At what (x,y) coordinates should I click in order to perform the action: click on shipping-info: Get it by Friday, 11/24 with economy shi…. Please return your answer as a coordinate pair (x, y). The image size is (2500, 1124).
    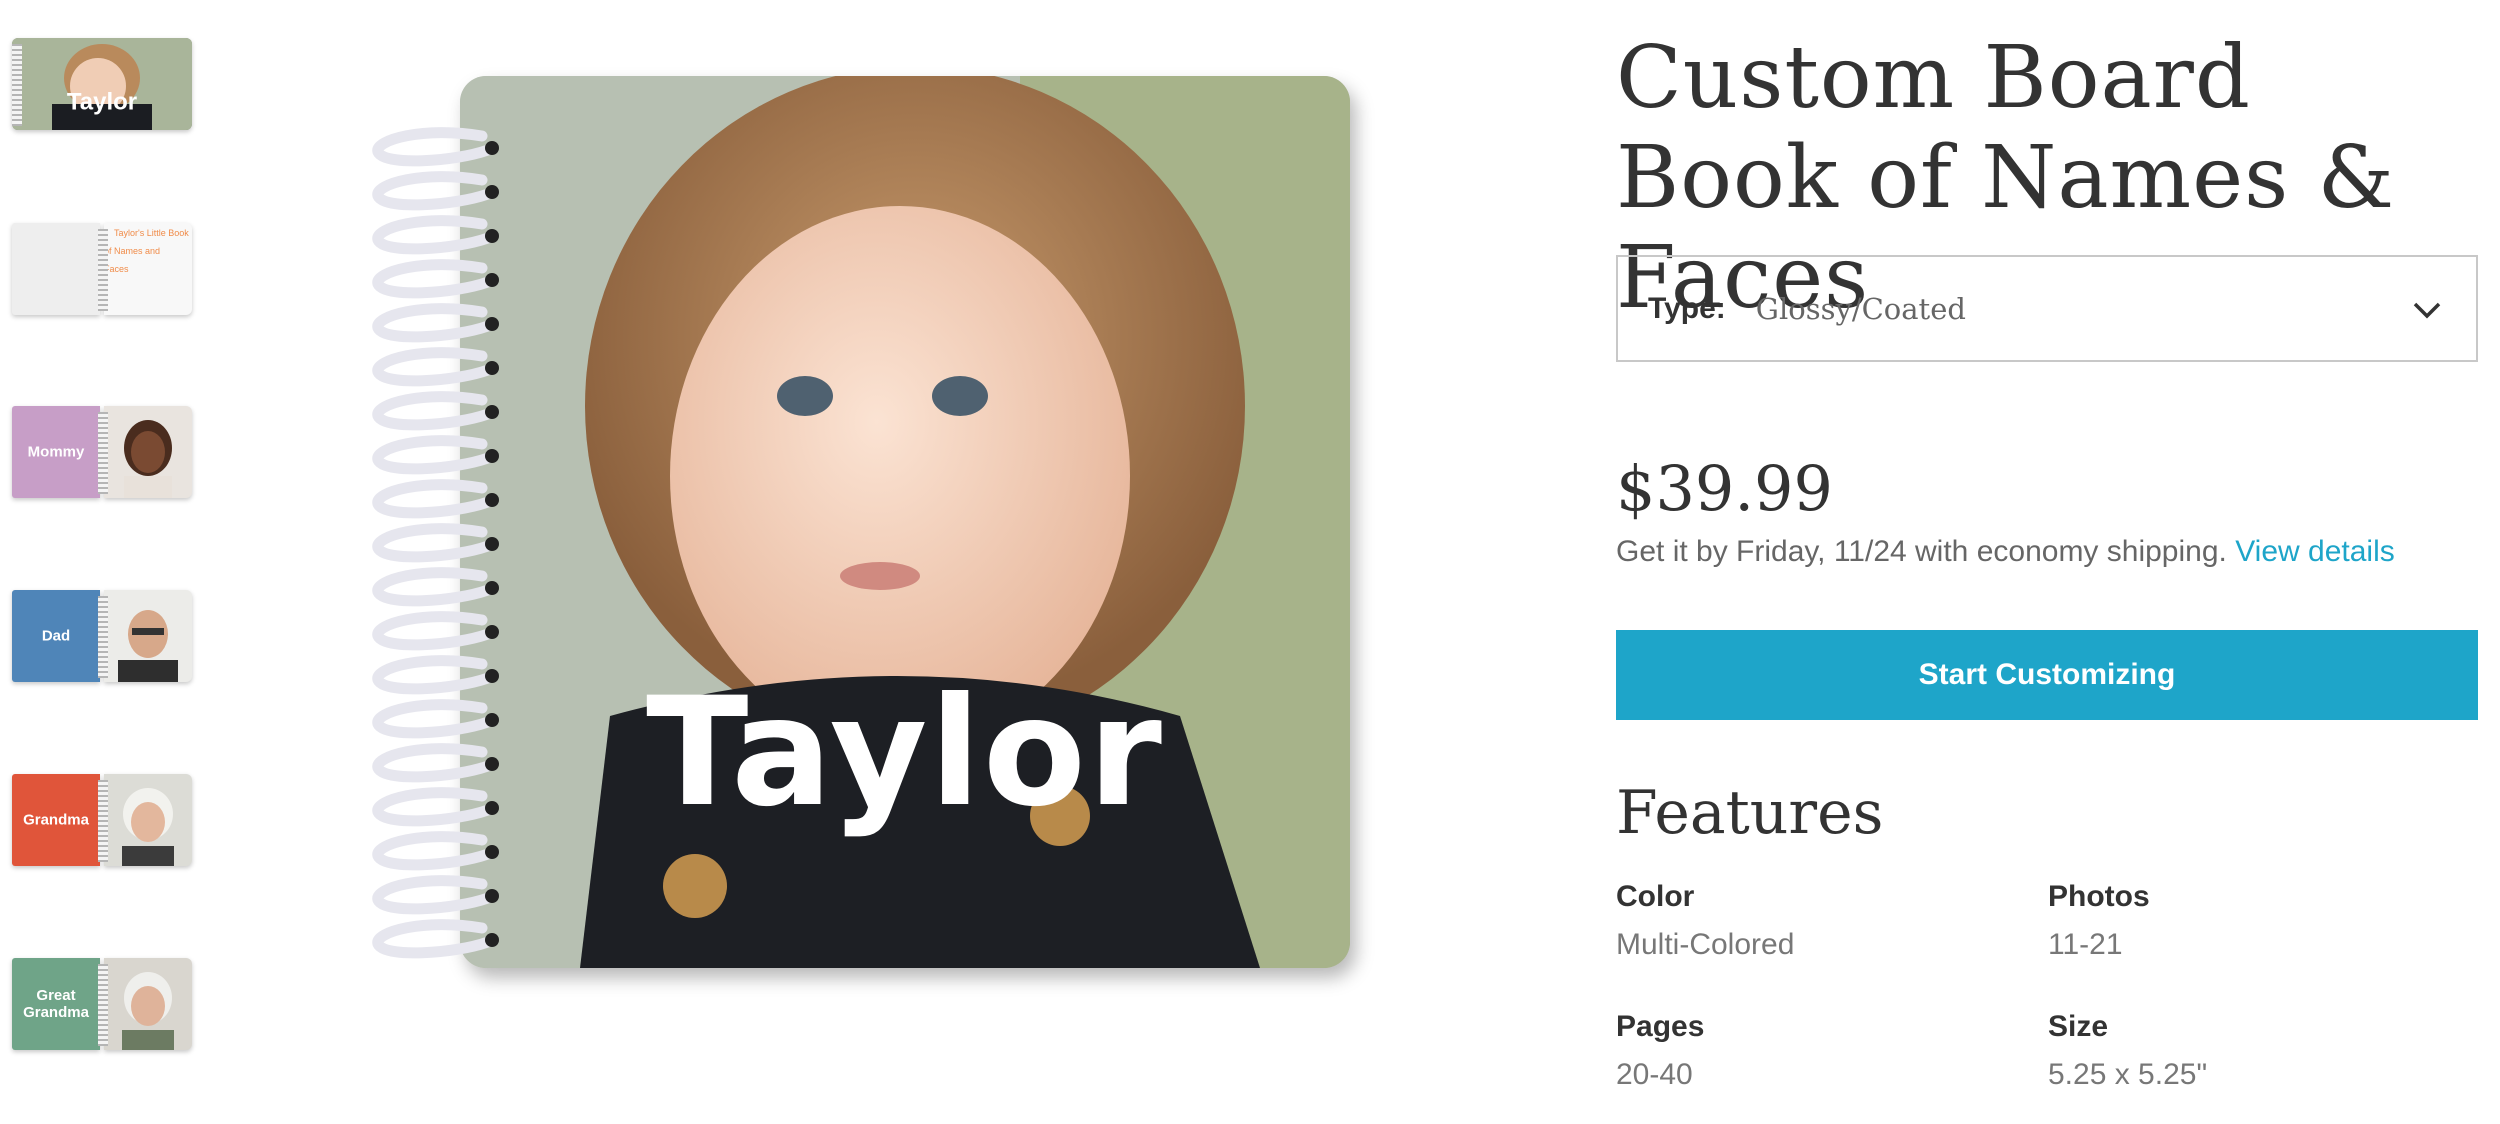
    Looking at the image, I should click on (2005, 552).